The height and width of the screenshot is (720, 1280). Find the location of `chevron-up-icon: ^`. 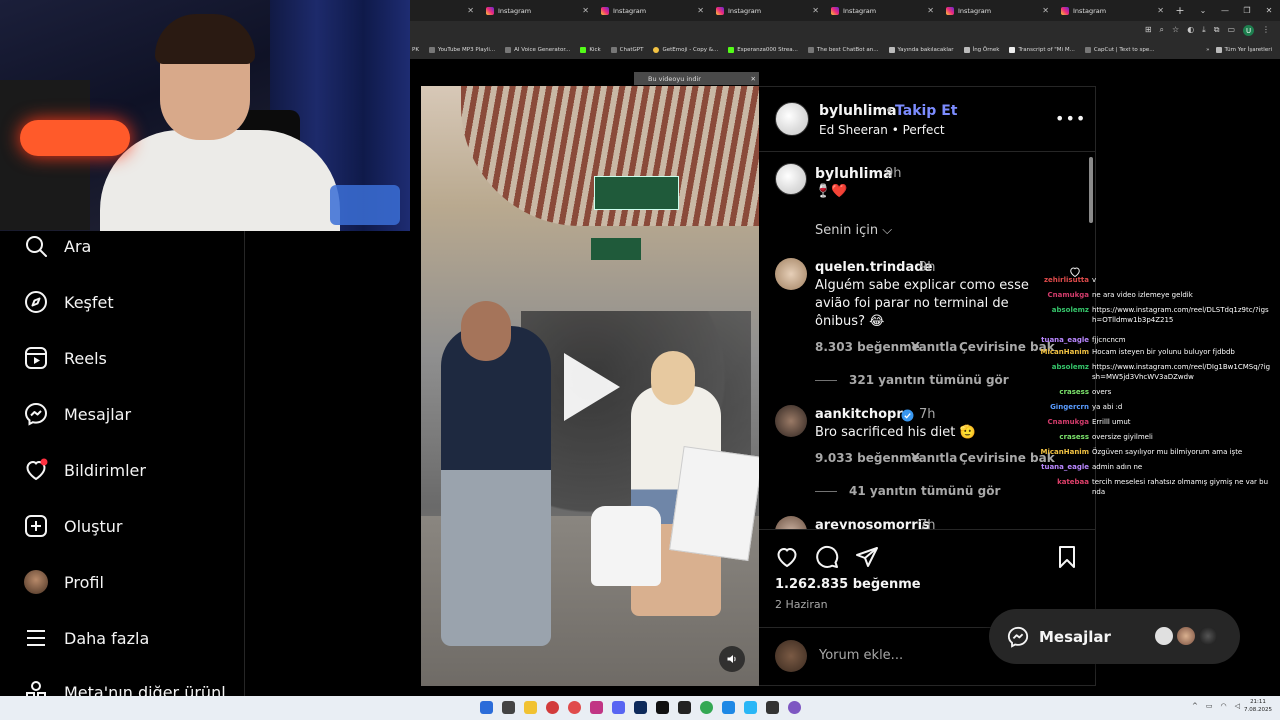

chevron-up-icon: ^ is located at coordinates (1195, 706).